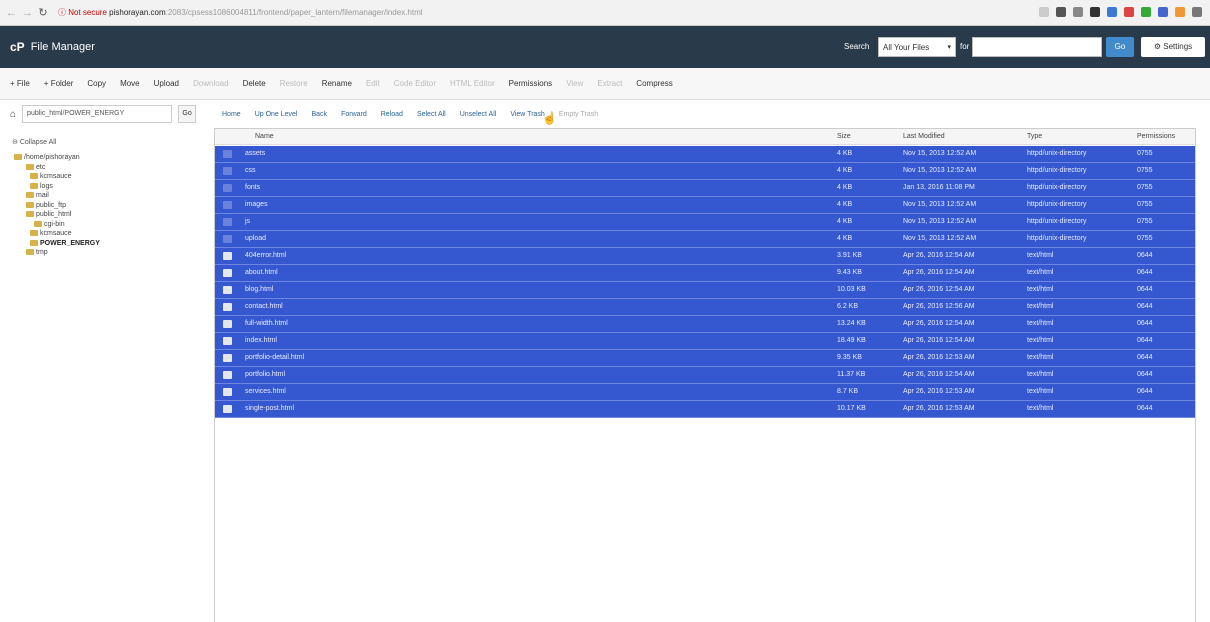  What do you see at coordinates (37, 195) in the screenshot?
I see `tree-folder: mail` at bounding box center [37, 195].